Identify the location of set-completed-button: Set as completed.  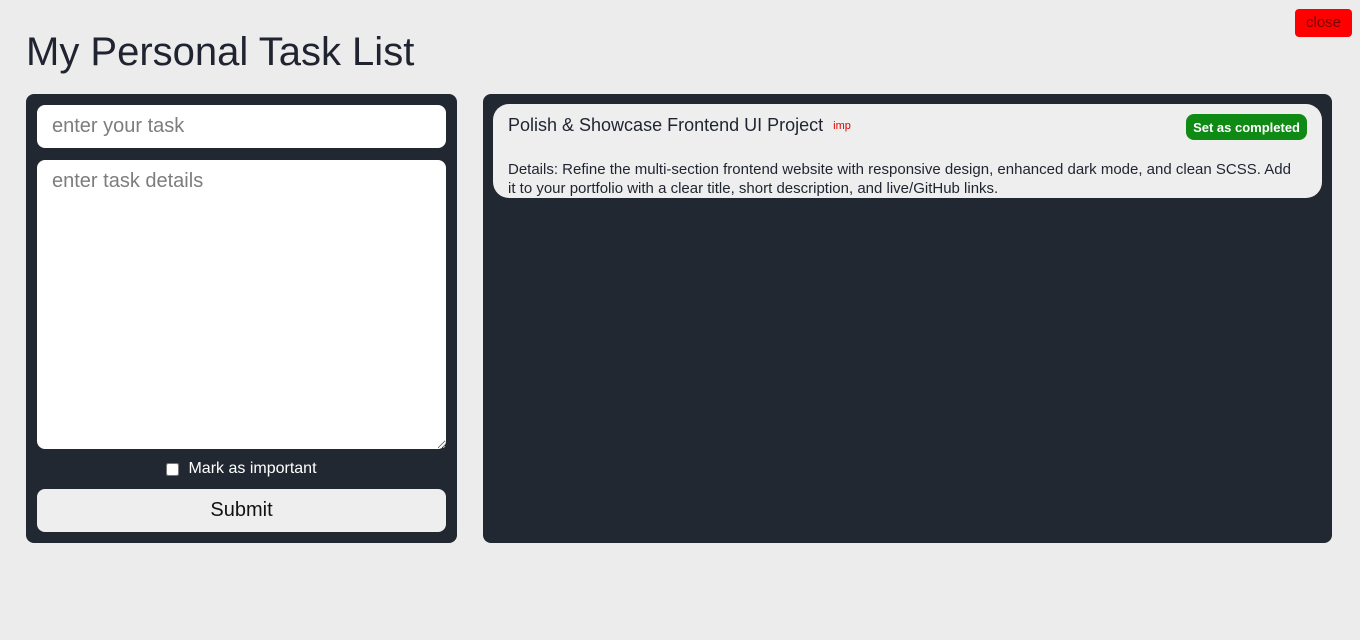
(1246, 127).